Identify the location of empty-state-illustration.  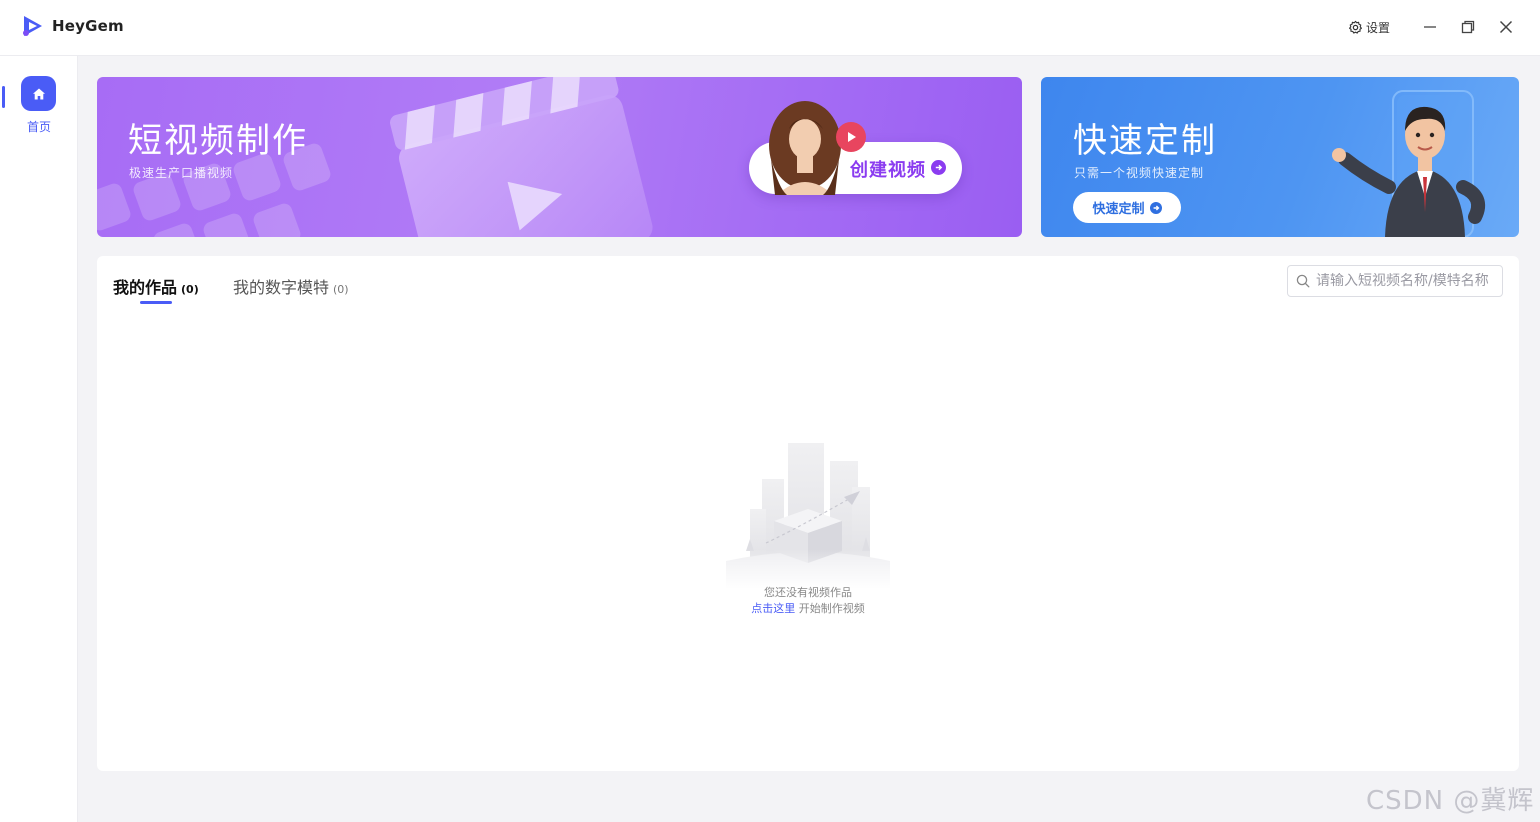
(808, 516).